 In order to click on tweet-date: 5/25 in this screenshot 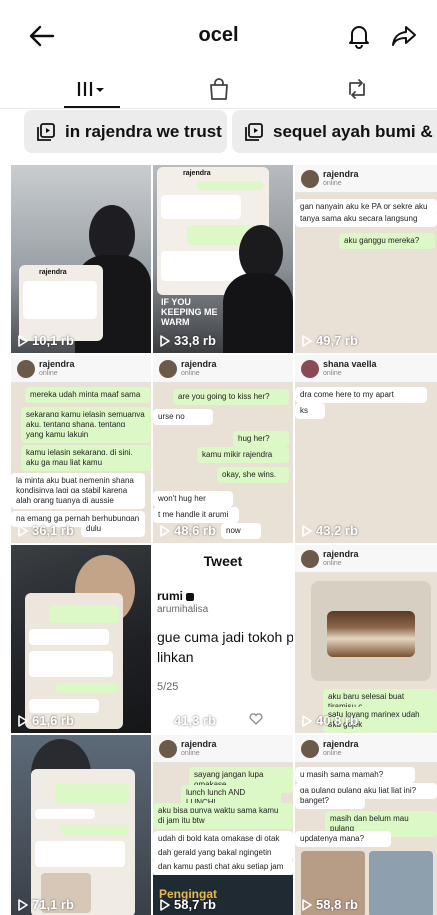, I will do `click(168, 687)`.